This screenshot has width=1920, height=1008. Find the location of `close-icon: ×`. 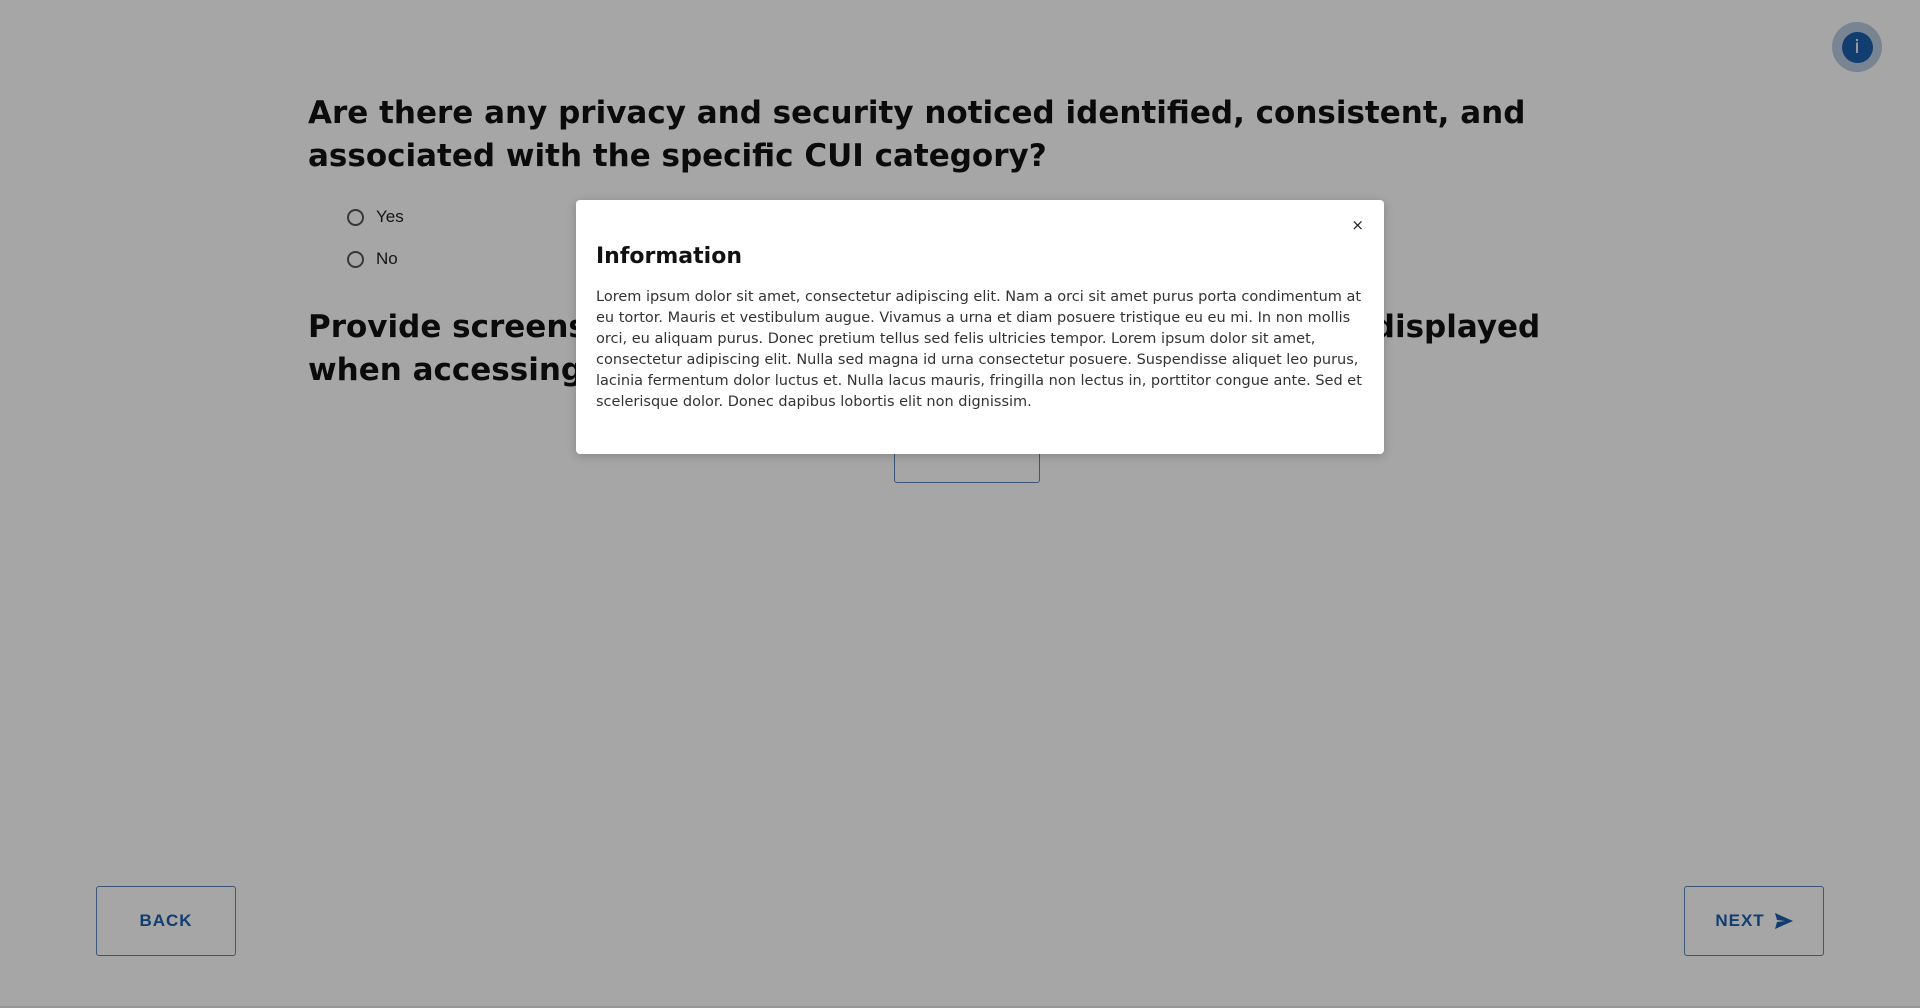

close-icon: × is located at coordinates (1357, 225).